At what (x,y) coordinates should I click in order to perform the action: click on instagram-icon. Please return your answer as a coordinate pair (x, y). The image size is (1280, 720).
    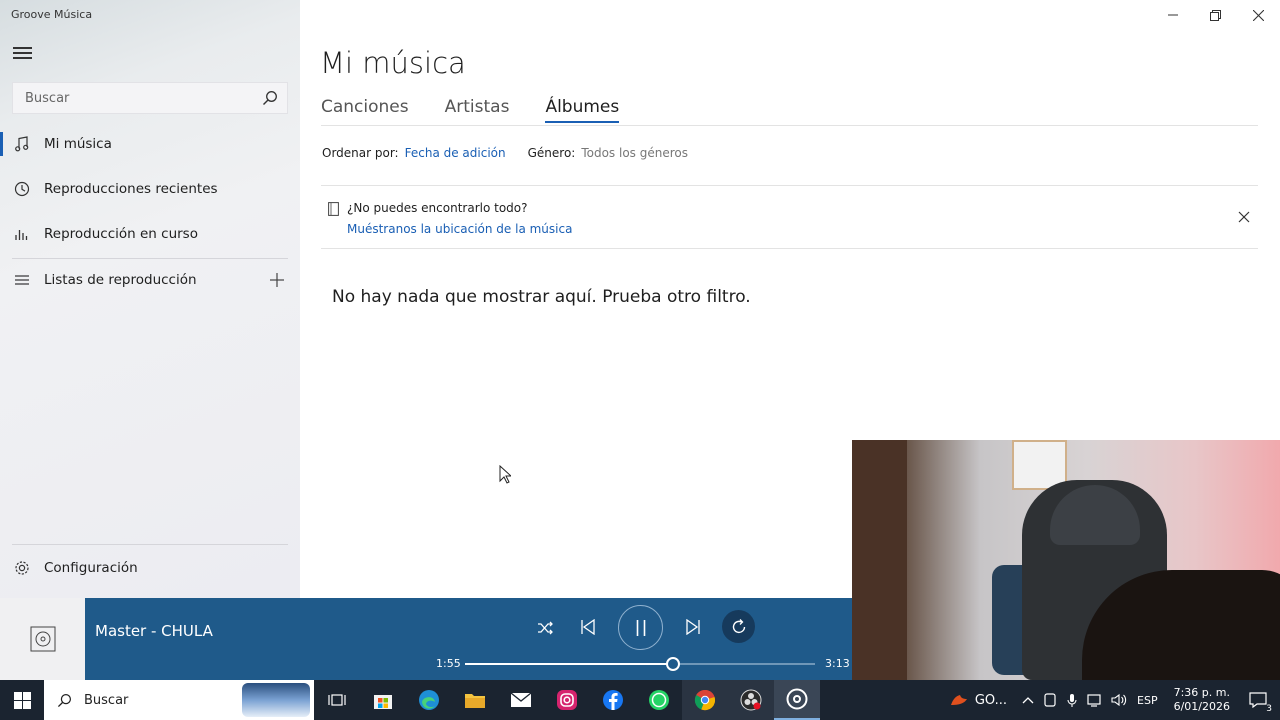
    Looking at the image, I should click on (567, 700).